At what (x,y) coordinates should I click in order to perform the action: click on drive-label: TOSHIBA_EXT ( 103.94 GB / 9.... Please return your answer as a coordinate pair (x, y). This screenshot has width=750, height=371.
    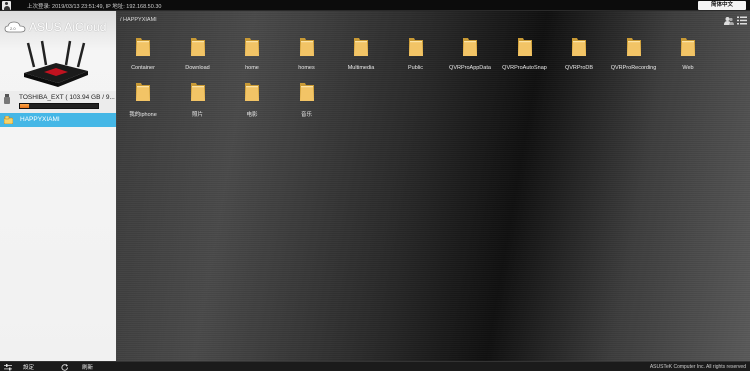
    Looking at the image, I should click on (67, 97).